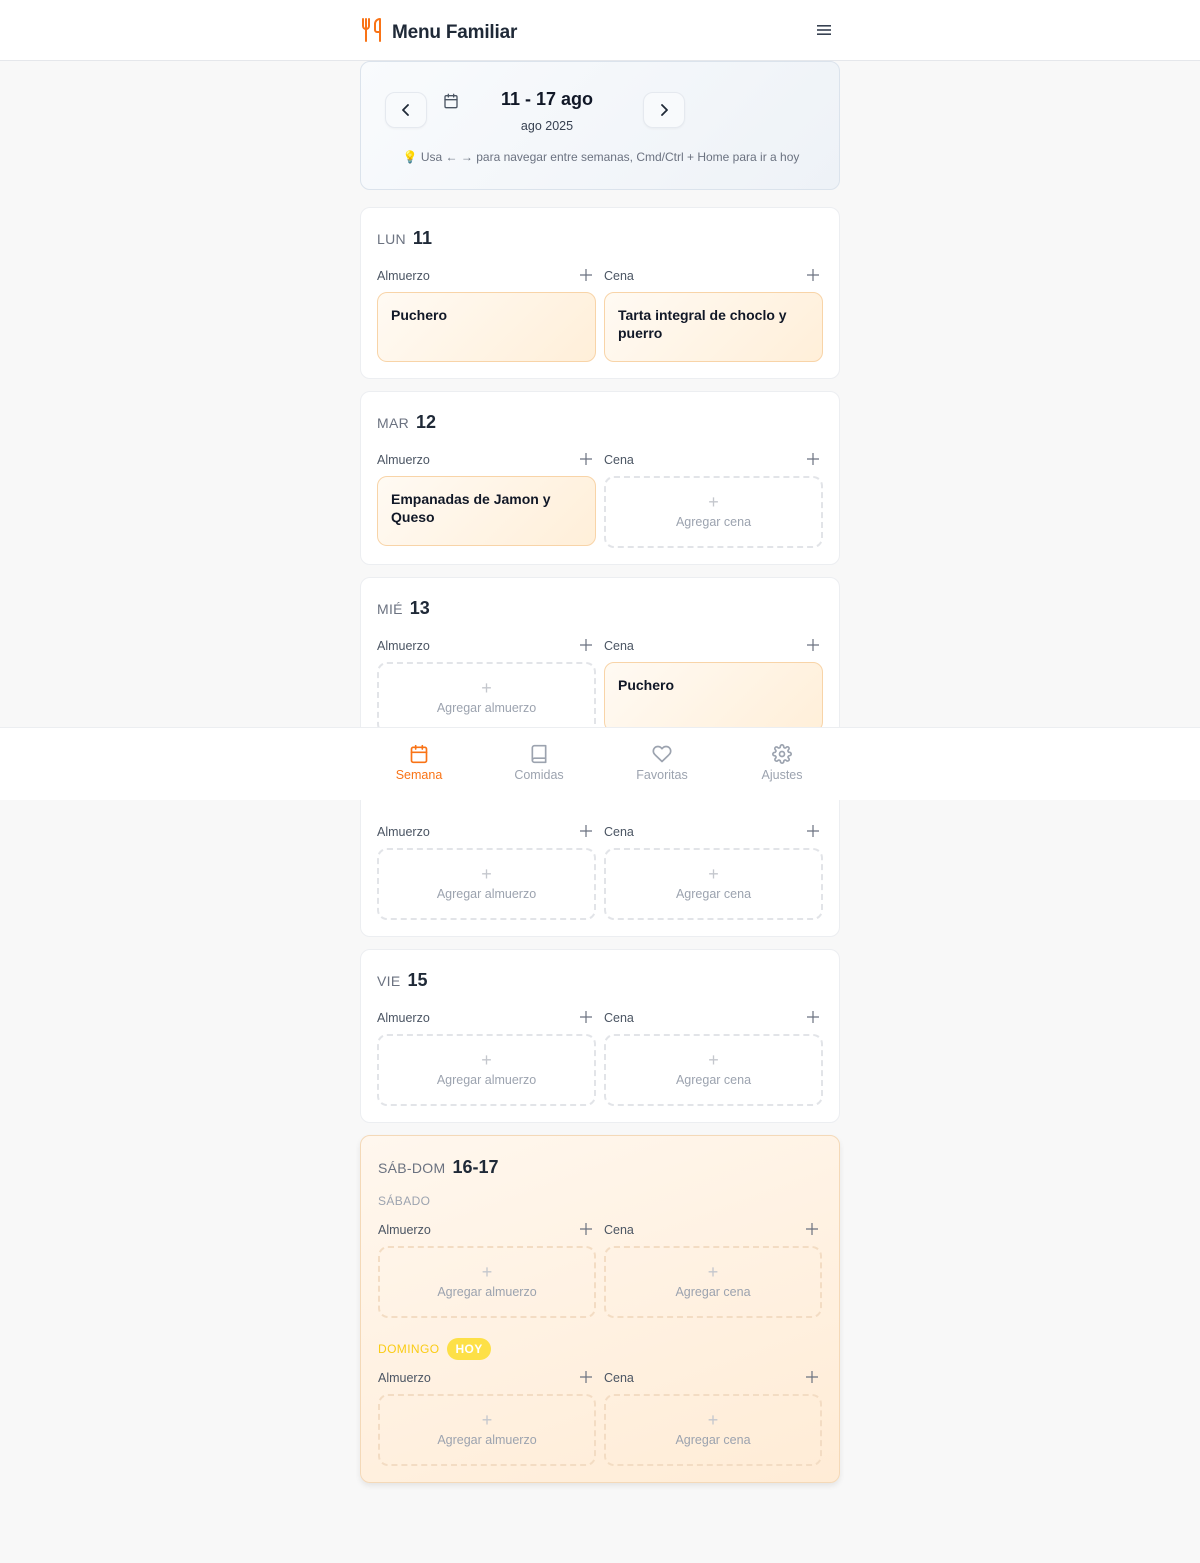 The height and width of the screenshot is (1563, 1200). What do you see at coordinates (419, 608) in the screenshot?
I see `day-number: 13` at bounding box center [419, 608].